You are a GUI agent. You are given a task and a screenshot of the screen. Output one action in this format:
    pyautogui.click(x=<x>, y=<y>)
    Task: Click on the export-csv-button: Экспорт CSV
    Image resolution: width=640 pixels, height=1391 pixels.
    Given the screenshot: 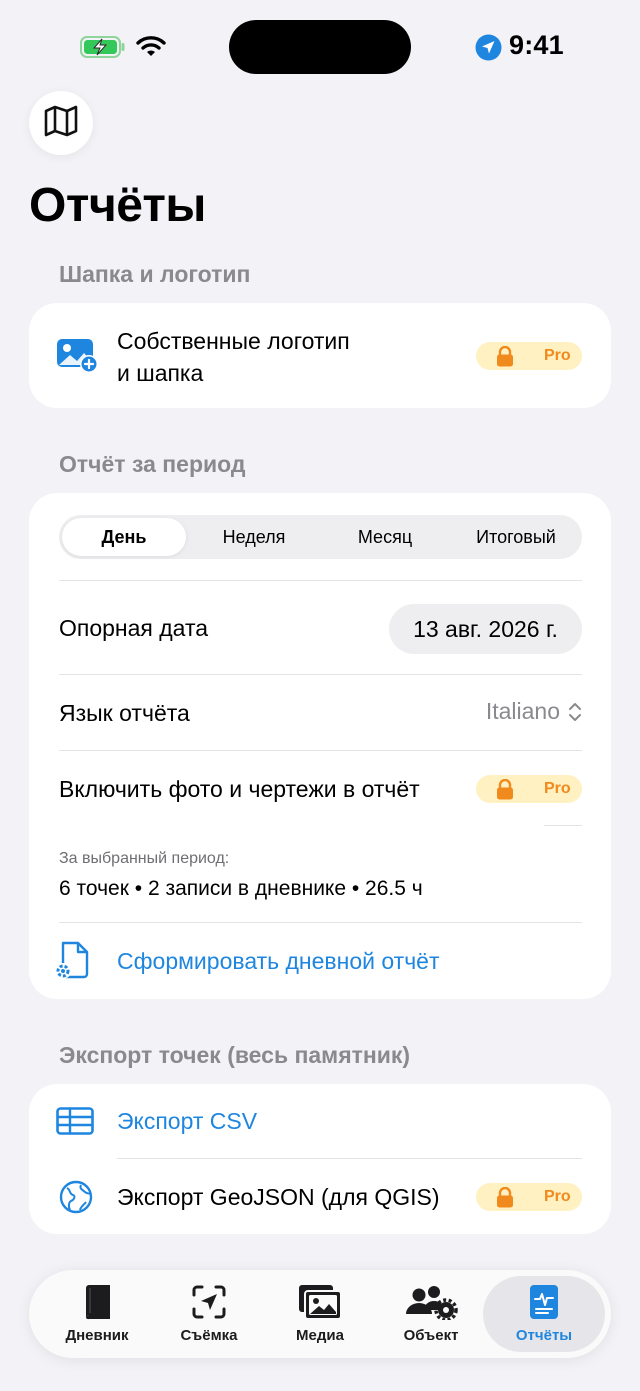 What is the action you would take?
    pyautogui.click(x=320, y=1121)
    